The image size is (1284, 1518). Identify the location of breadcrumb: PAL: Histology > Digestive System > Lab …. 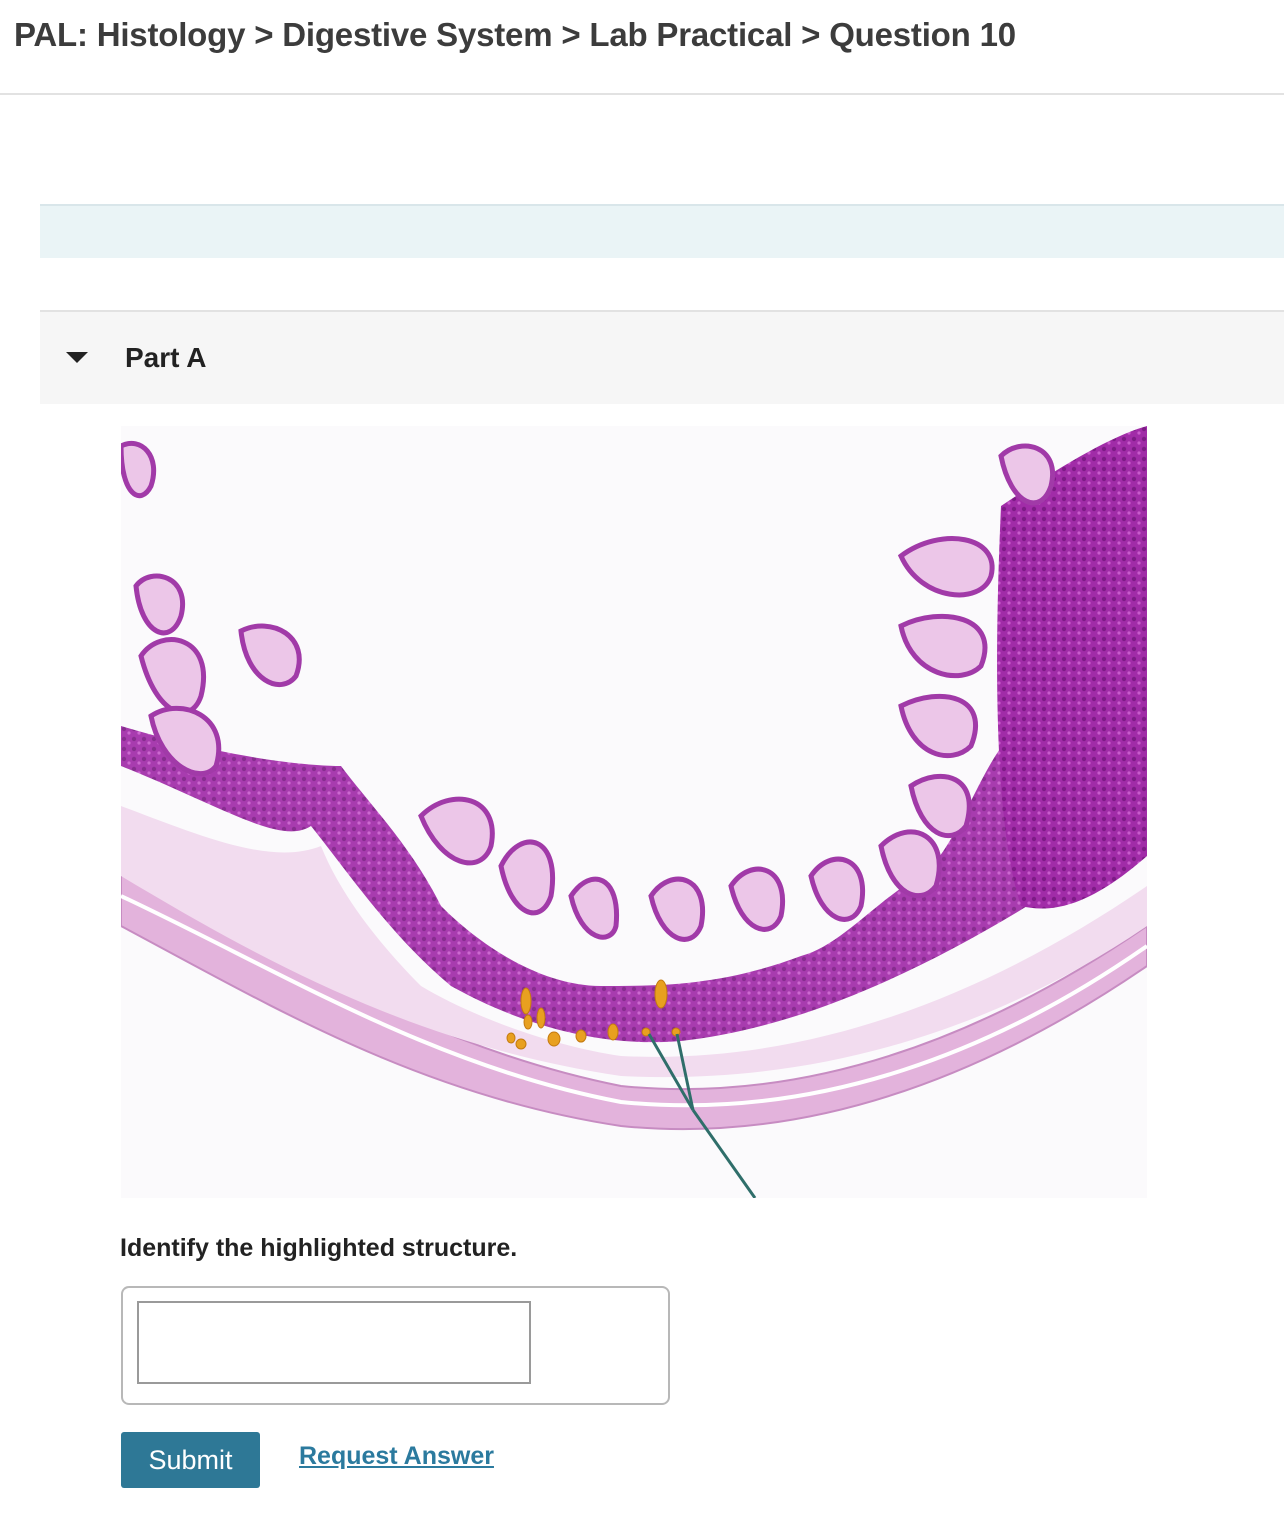
(515, 34).